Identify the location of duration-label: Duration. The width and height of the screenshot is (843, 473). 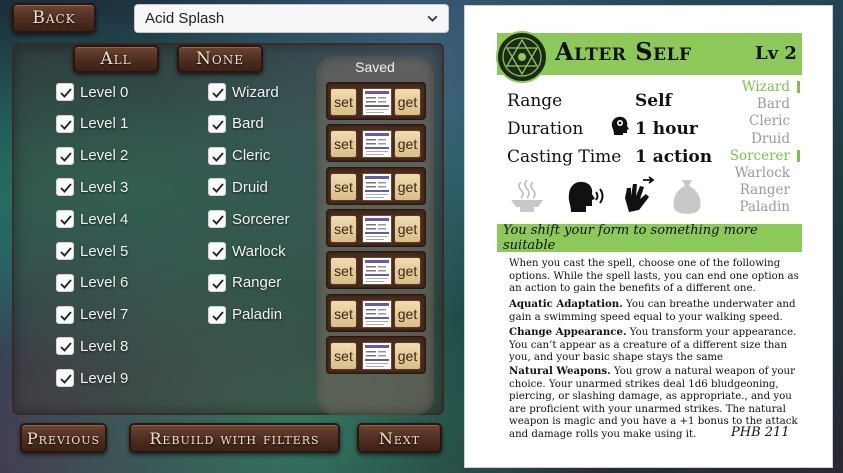
(545, 129).